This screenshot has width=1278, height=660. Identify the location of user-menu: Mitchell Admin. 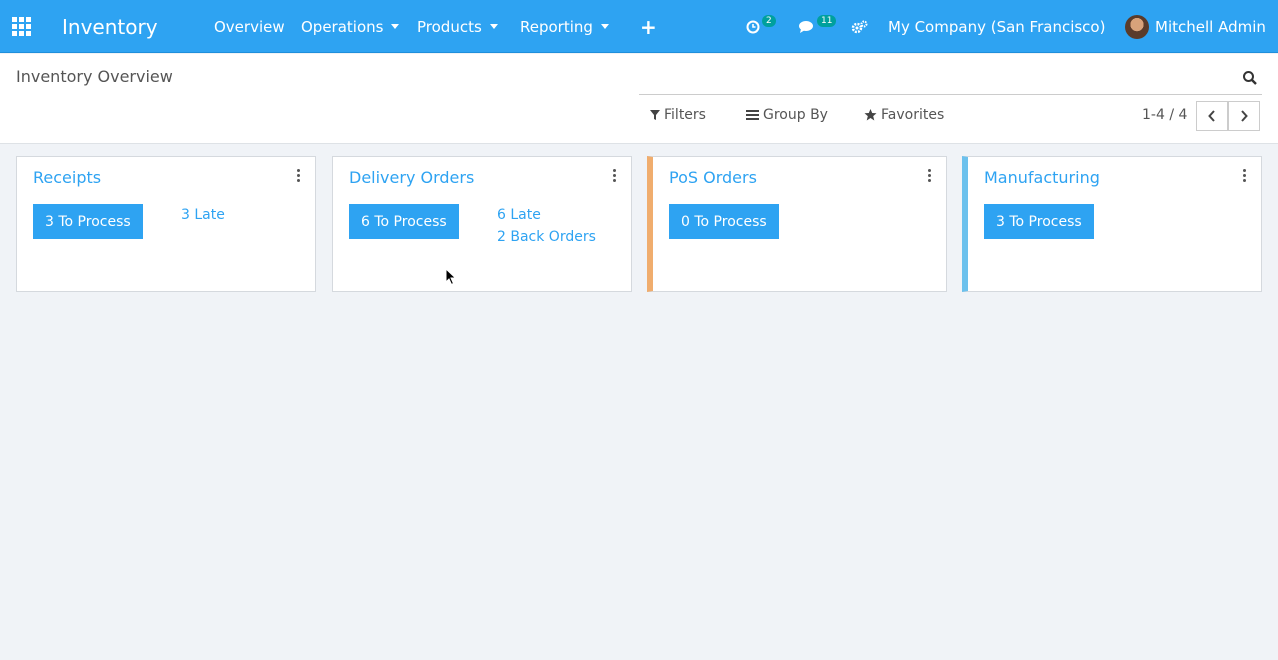
(1195, 26).